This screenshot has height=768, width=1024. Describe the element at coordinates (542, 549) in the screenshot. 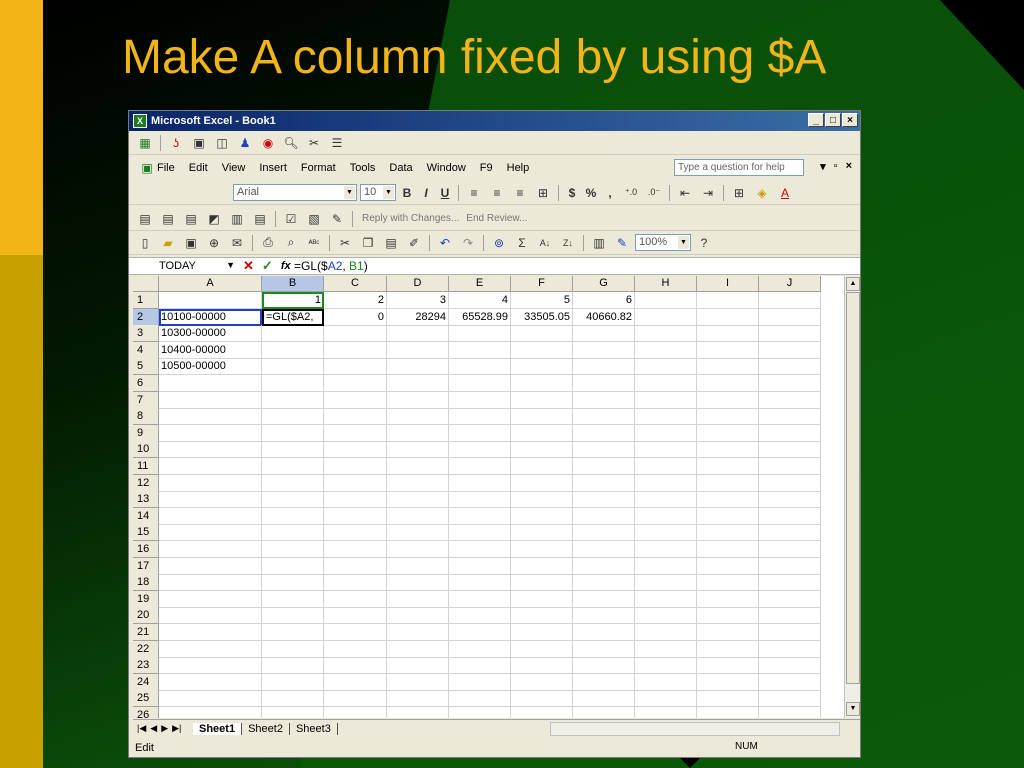

I see `cell-f16` at that location.